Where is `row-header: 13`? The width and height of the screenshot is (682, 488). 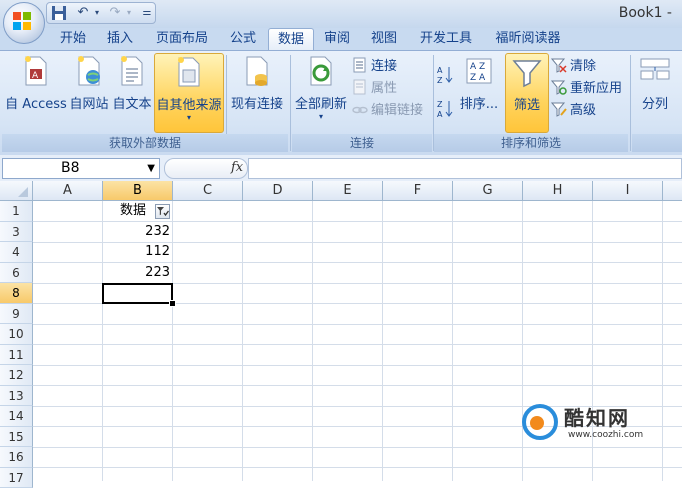 row-header: 13 is located at coordinates (16, 396).